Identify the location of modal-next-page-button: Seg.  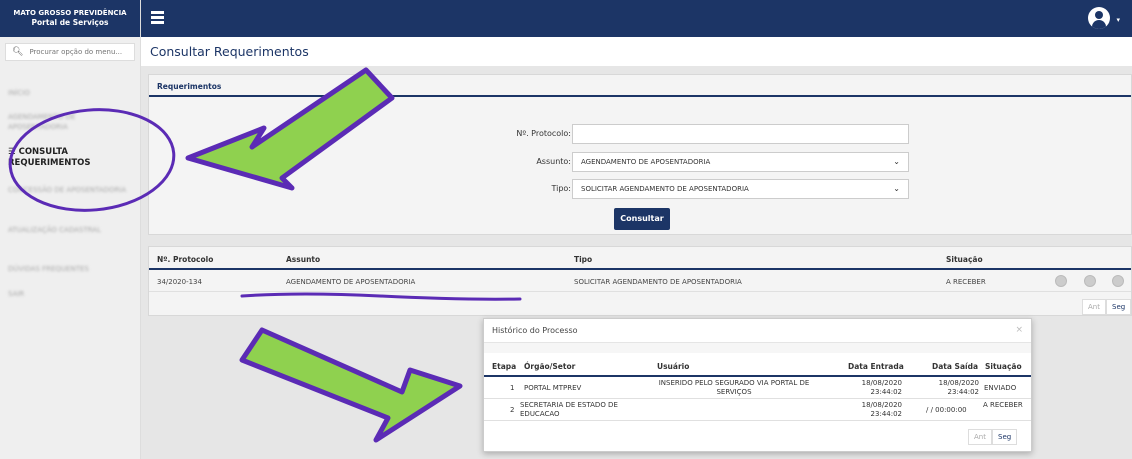
(1005, 437).